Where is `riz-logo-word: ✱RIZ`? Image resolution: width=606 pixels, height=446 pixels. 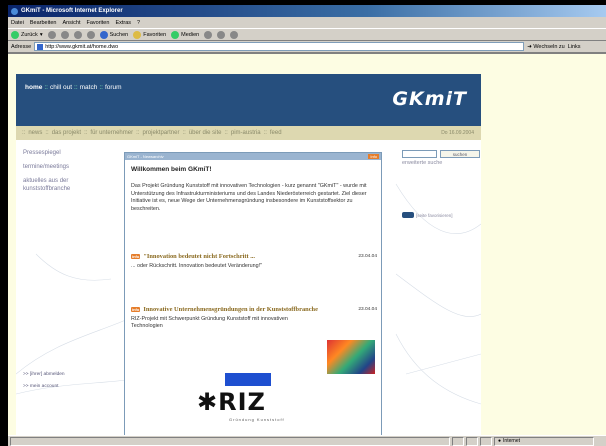
riz-logo-word: ✱RIZ is located at coordinates (231, 402).